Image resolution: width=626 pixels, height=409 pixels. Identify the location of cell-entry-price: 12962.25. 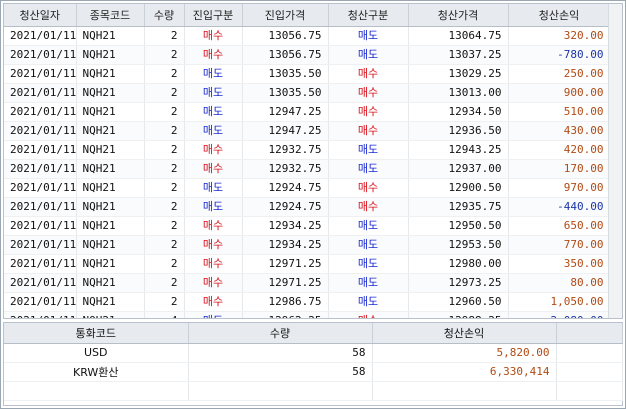
(285, 314).